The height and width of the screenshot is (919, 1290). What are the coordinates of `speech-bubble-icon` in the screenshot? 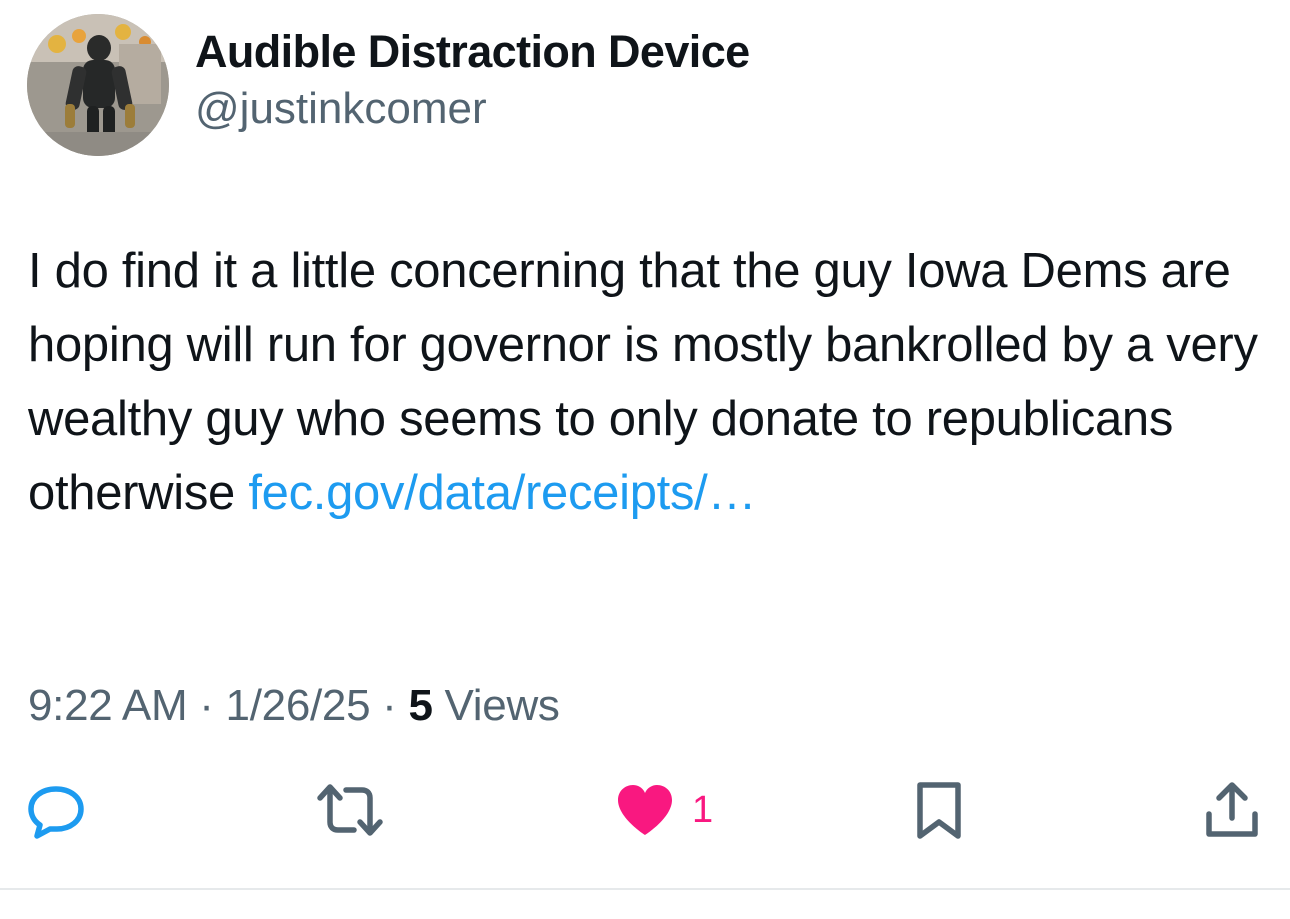 It's located at (56, 812).